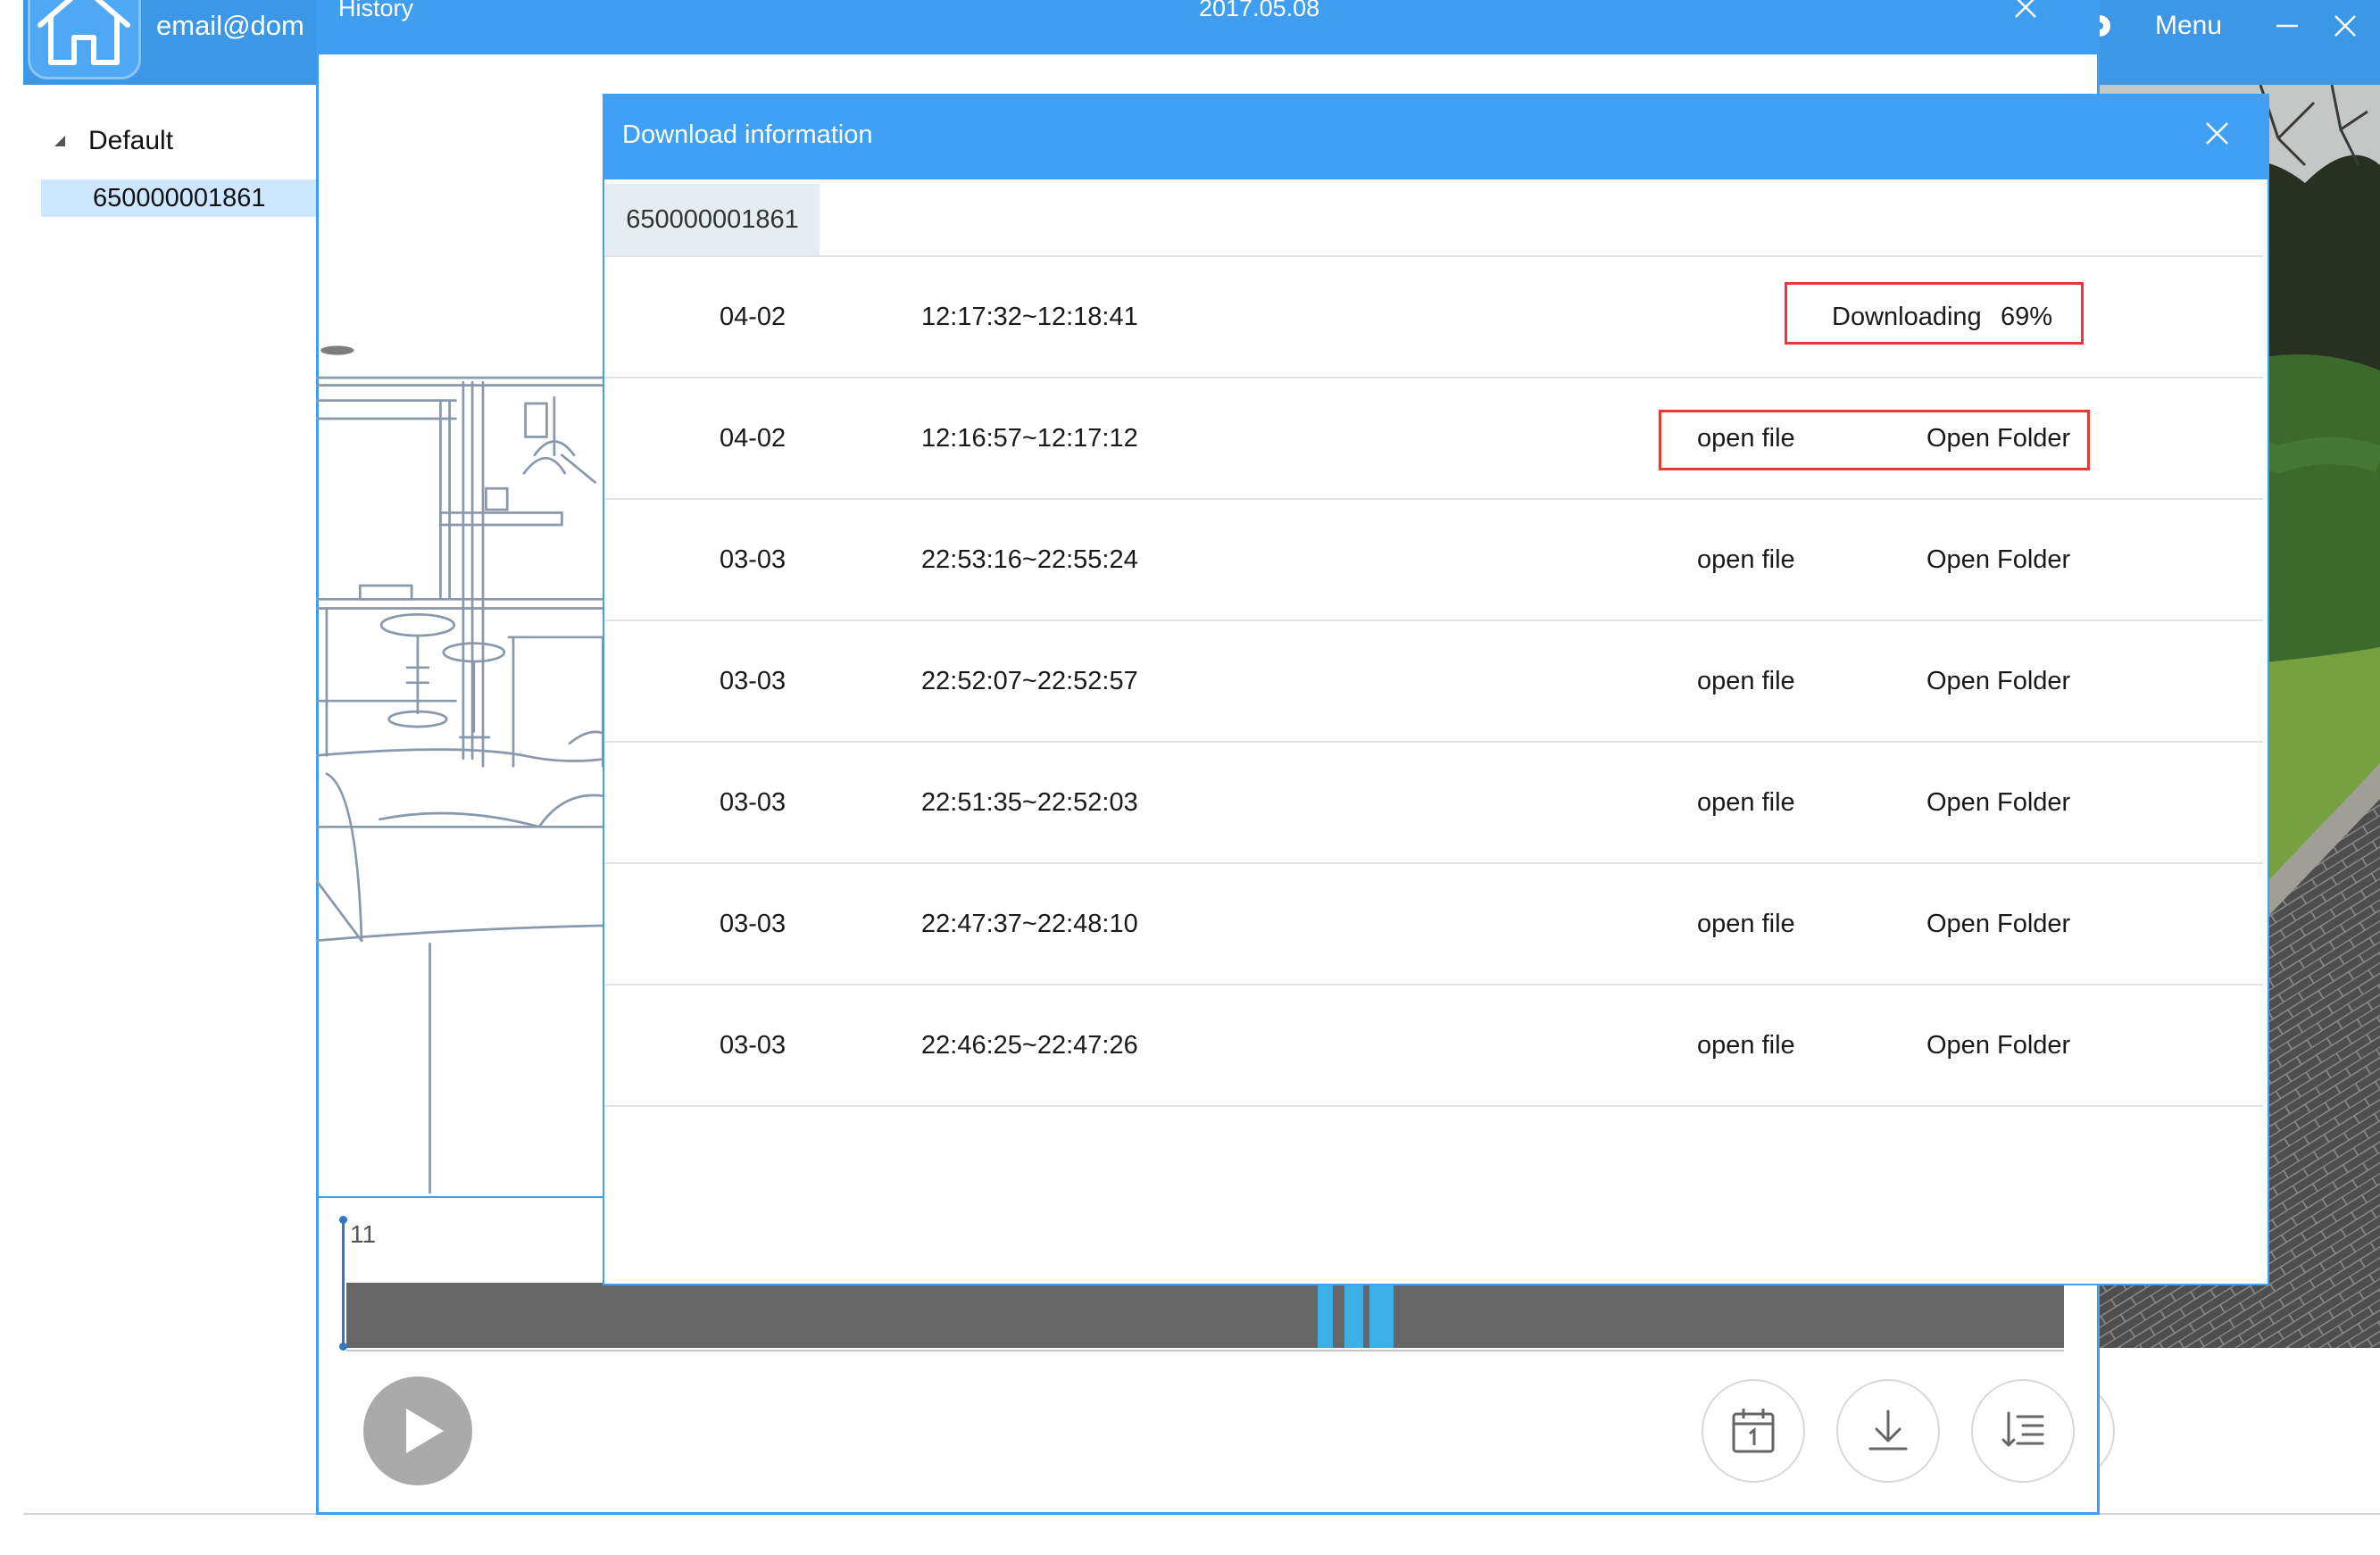 The width and height of the screenshot is (2380, 1555). Describe the element at coordinates (1205, 1316) in the screenshot. I see `timeline-track` at that location.